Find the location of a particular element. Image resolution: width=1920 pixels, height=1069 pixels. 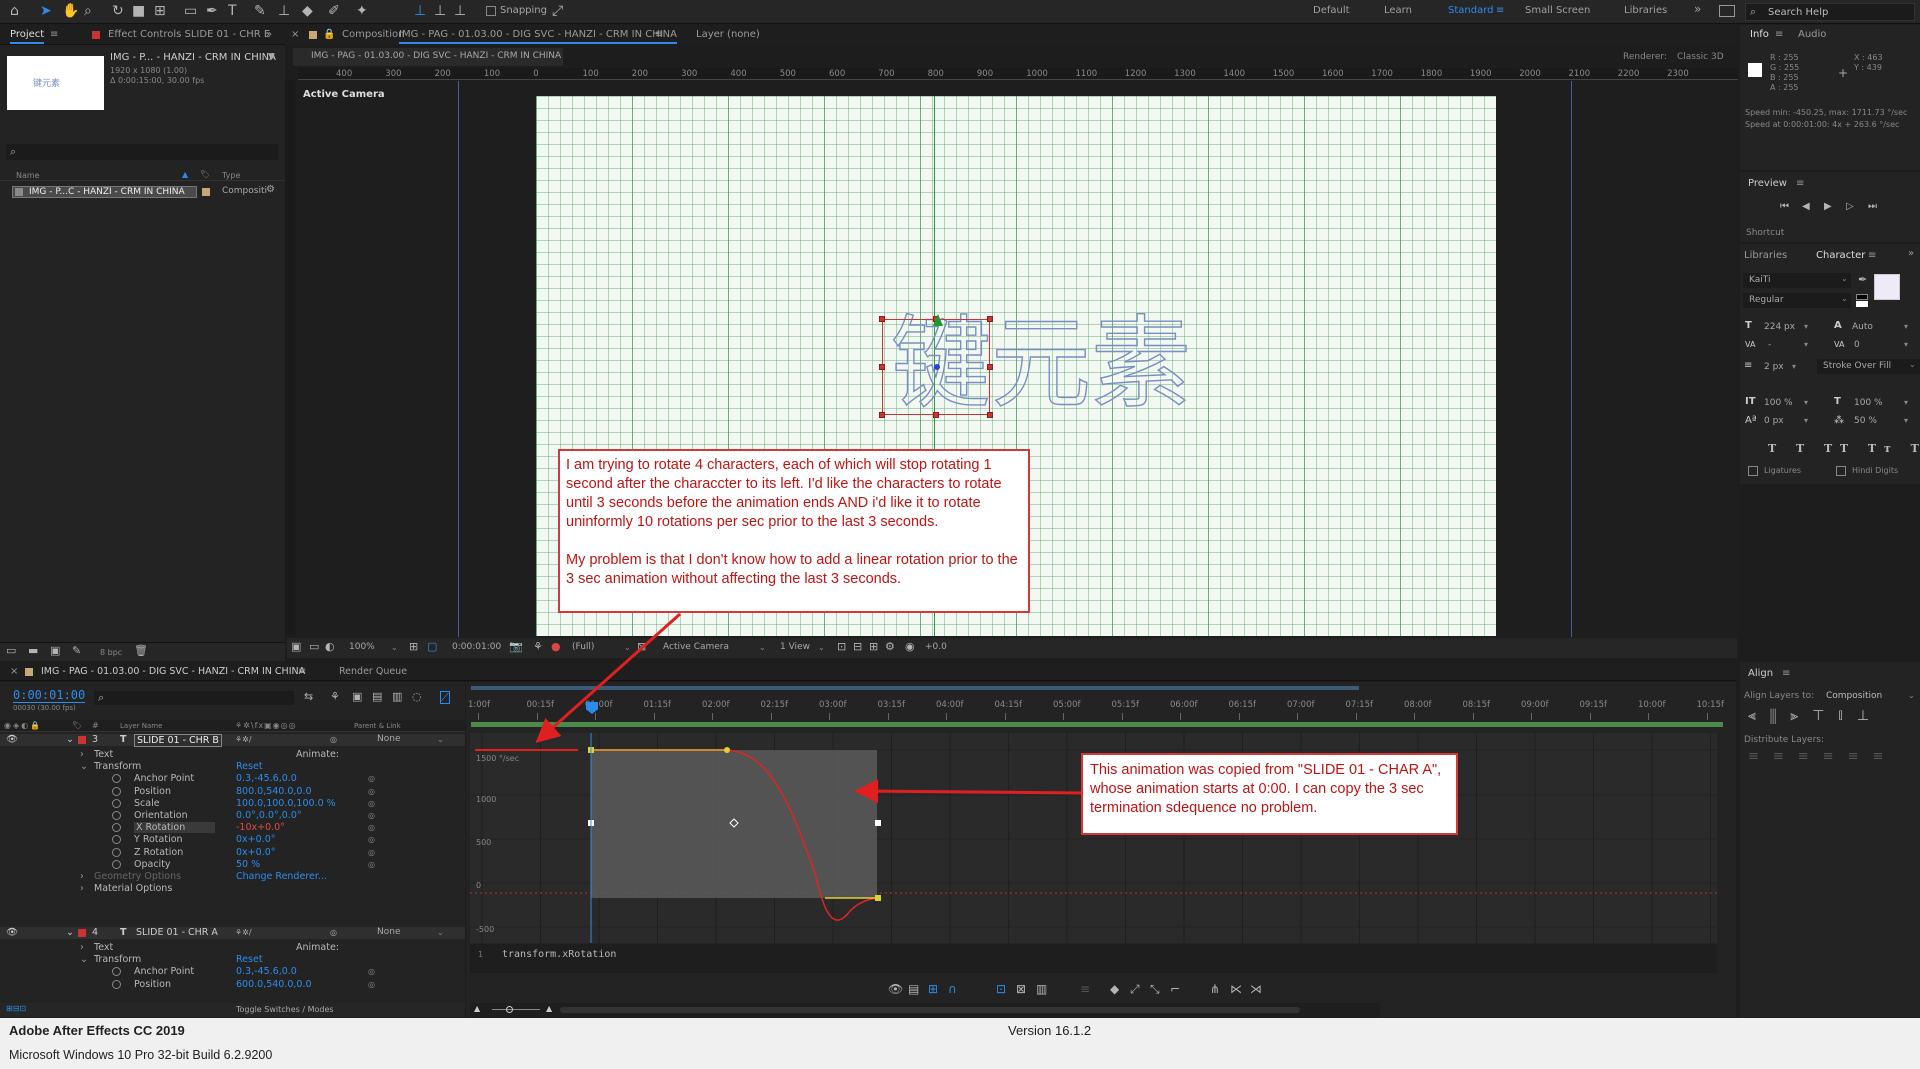

annotation-arrows is located at coordinates (778, 708).